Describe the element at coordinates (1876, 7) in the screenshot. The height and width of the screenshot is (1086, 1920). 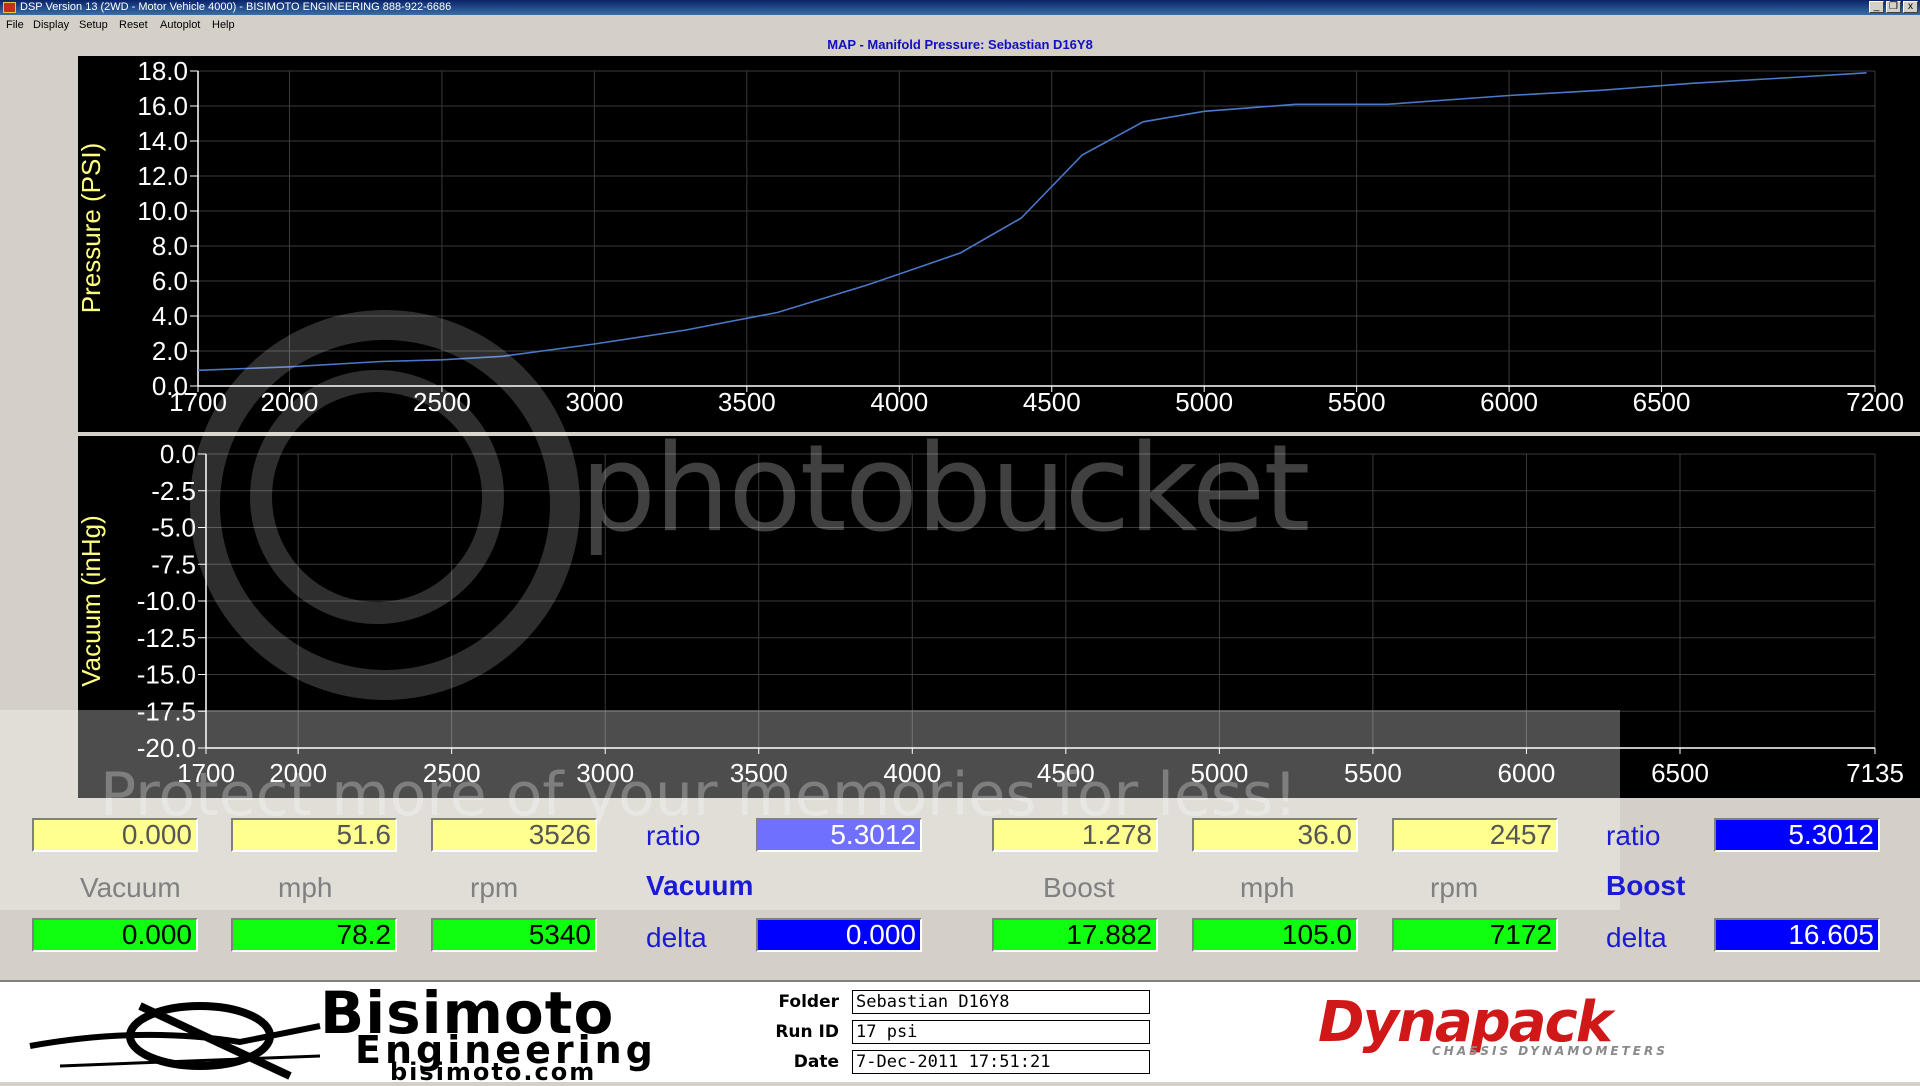
I see `minimize-button: _` at that location.